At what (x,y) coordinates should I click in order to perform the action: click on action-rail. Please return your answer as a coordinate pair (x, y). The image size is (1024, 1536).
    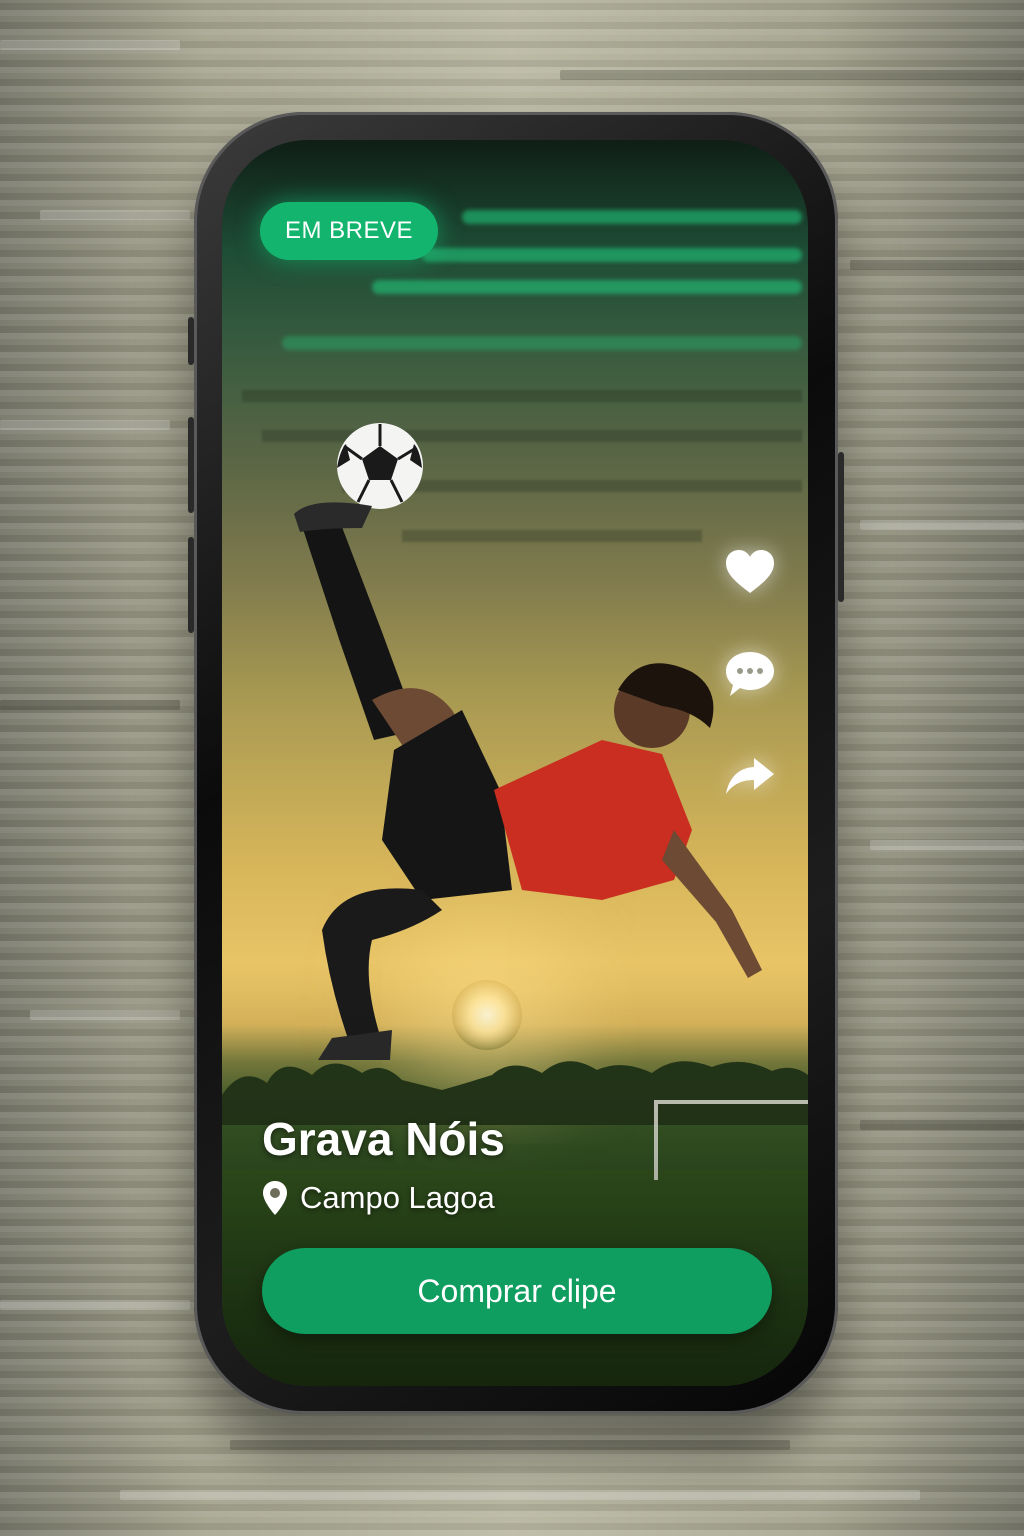
    Looking at the image, I should click on (750, 693).